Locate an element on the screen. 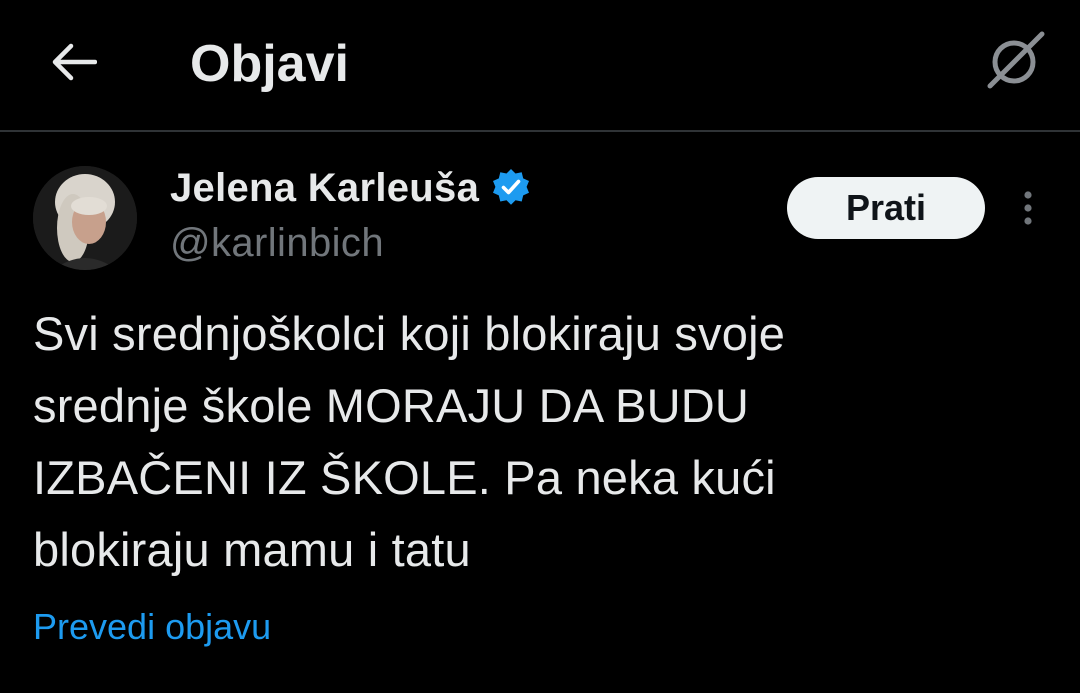 The height and width of the screenshot is (693, 1080). more-vertical-icon is located at coordinates (1028, 208).